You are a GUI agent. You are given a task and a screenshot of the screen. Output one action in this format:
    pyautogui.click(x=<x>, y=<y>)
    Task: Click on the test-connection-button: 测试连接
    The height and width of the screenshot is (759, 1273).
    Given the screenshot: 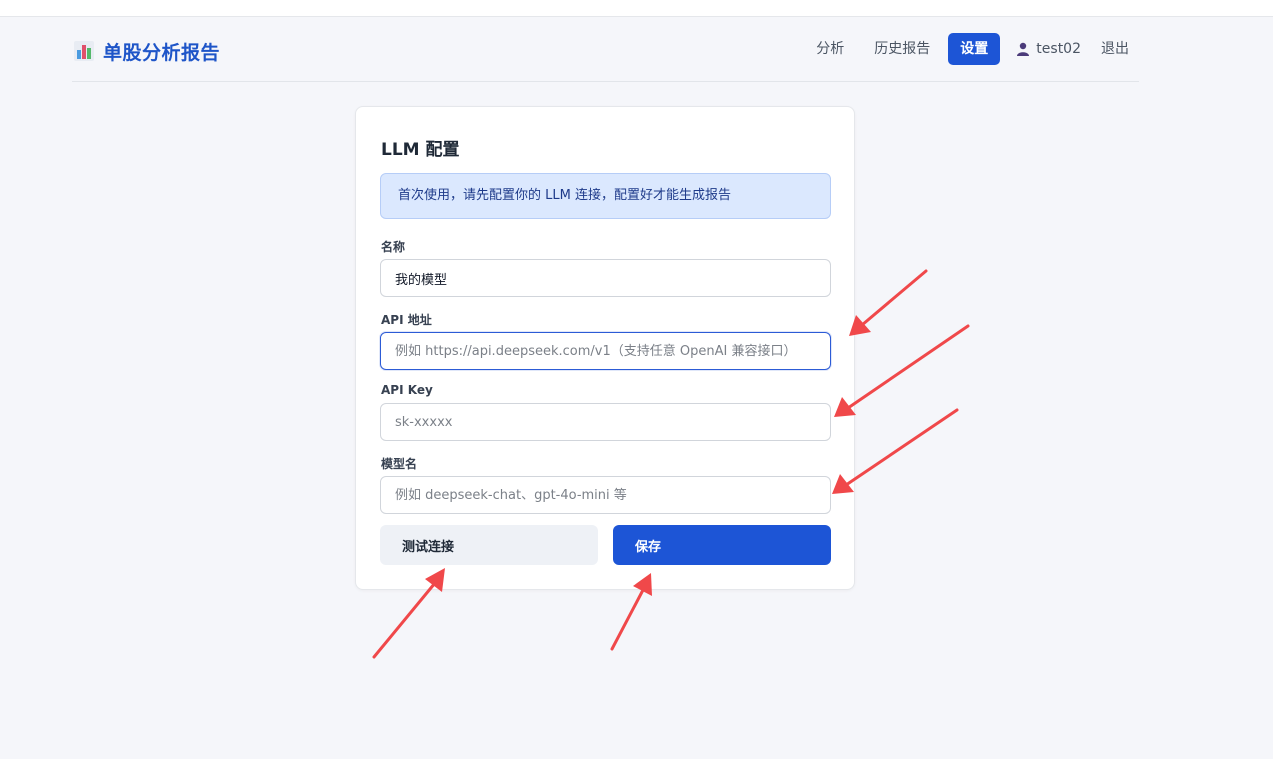 What is the action you would take?
    pyautogui.click(x=489, y=545)
    